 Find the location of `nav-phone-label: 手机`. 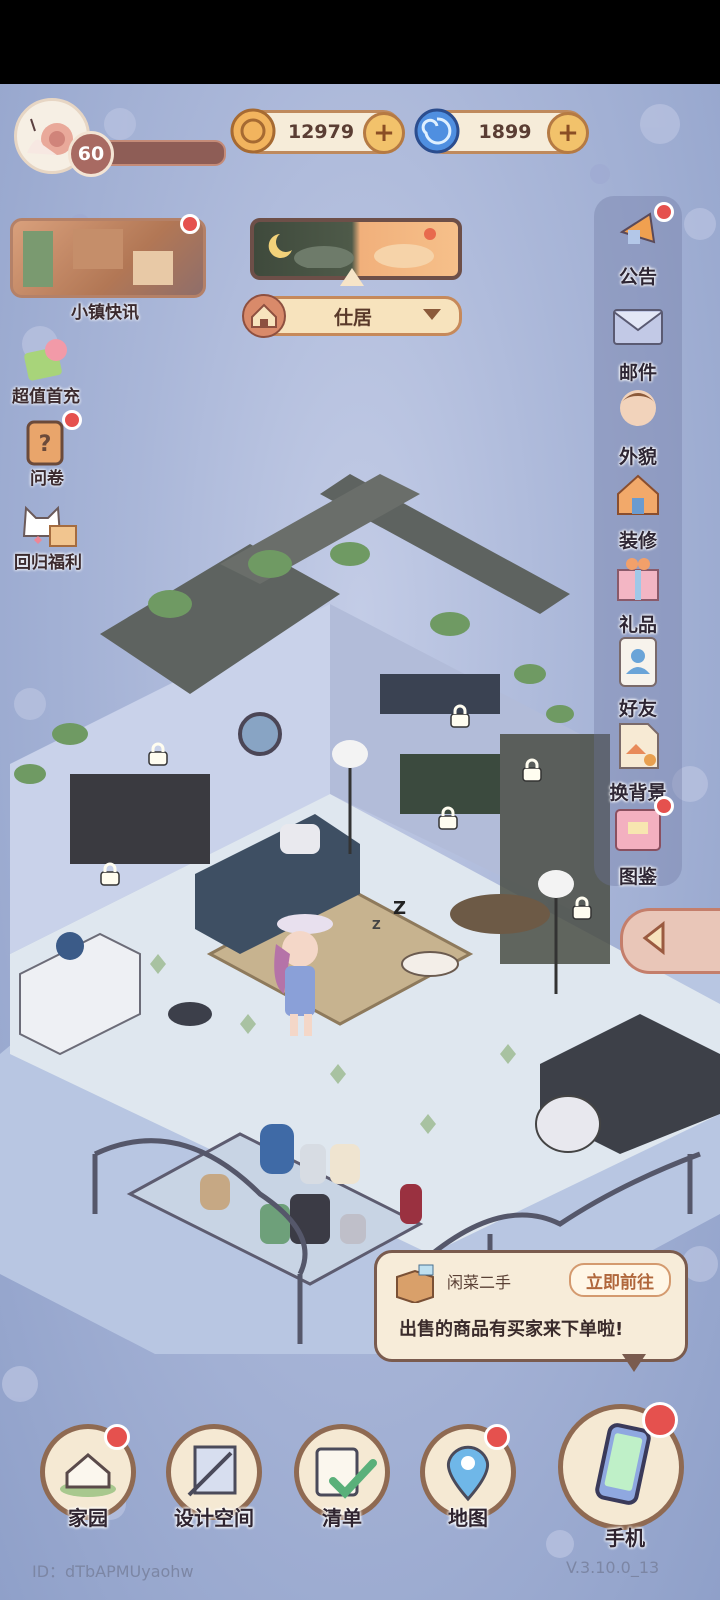

nav-phone-label: 手机 is located at coordinates (625, 1538).